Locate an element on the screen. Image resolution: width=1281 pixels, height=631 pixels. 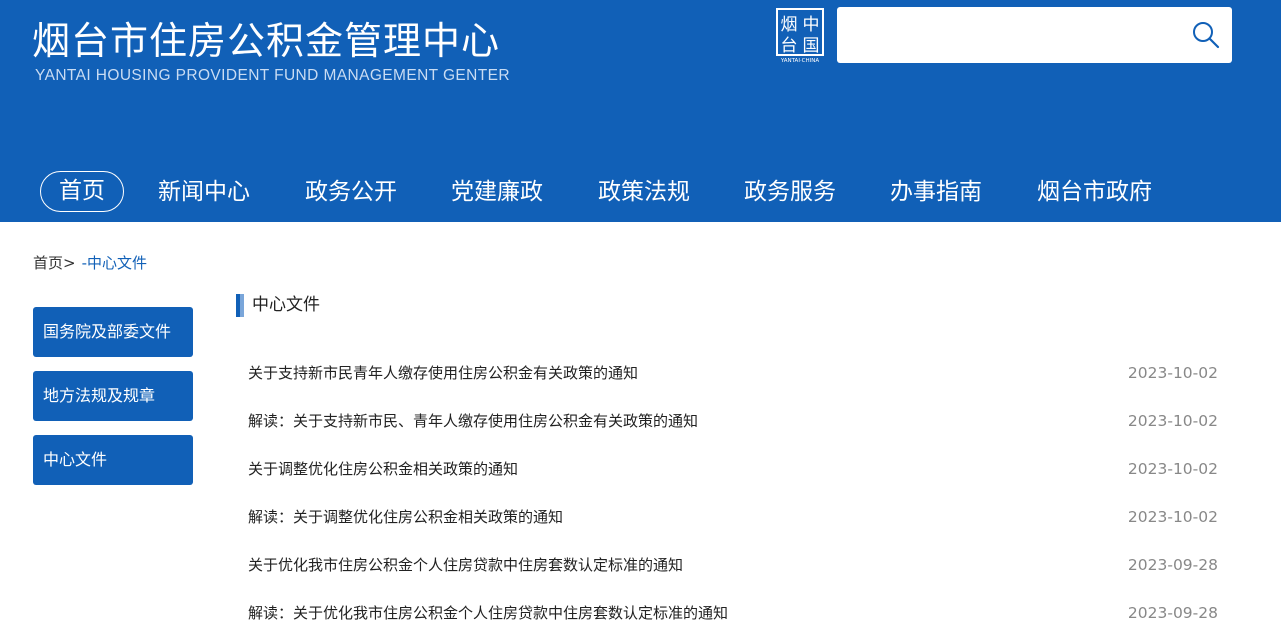
sidebar-item-state-council: 国务院及部委文件 is located at coordinates (113, 332).